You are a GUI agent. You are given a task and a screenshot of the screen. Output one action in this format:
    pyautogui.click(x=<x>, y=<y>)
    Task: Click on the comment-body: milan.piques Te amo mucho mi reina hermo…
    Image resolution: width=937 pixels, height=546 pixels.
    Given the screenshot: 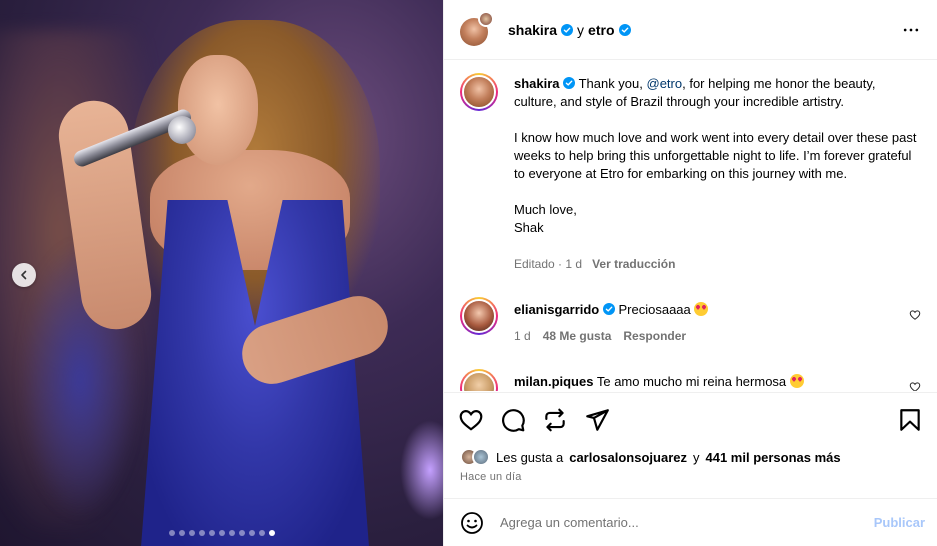 What is the action you would take?
    pyautogui.click(x=717, y=380)
    